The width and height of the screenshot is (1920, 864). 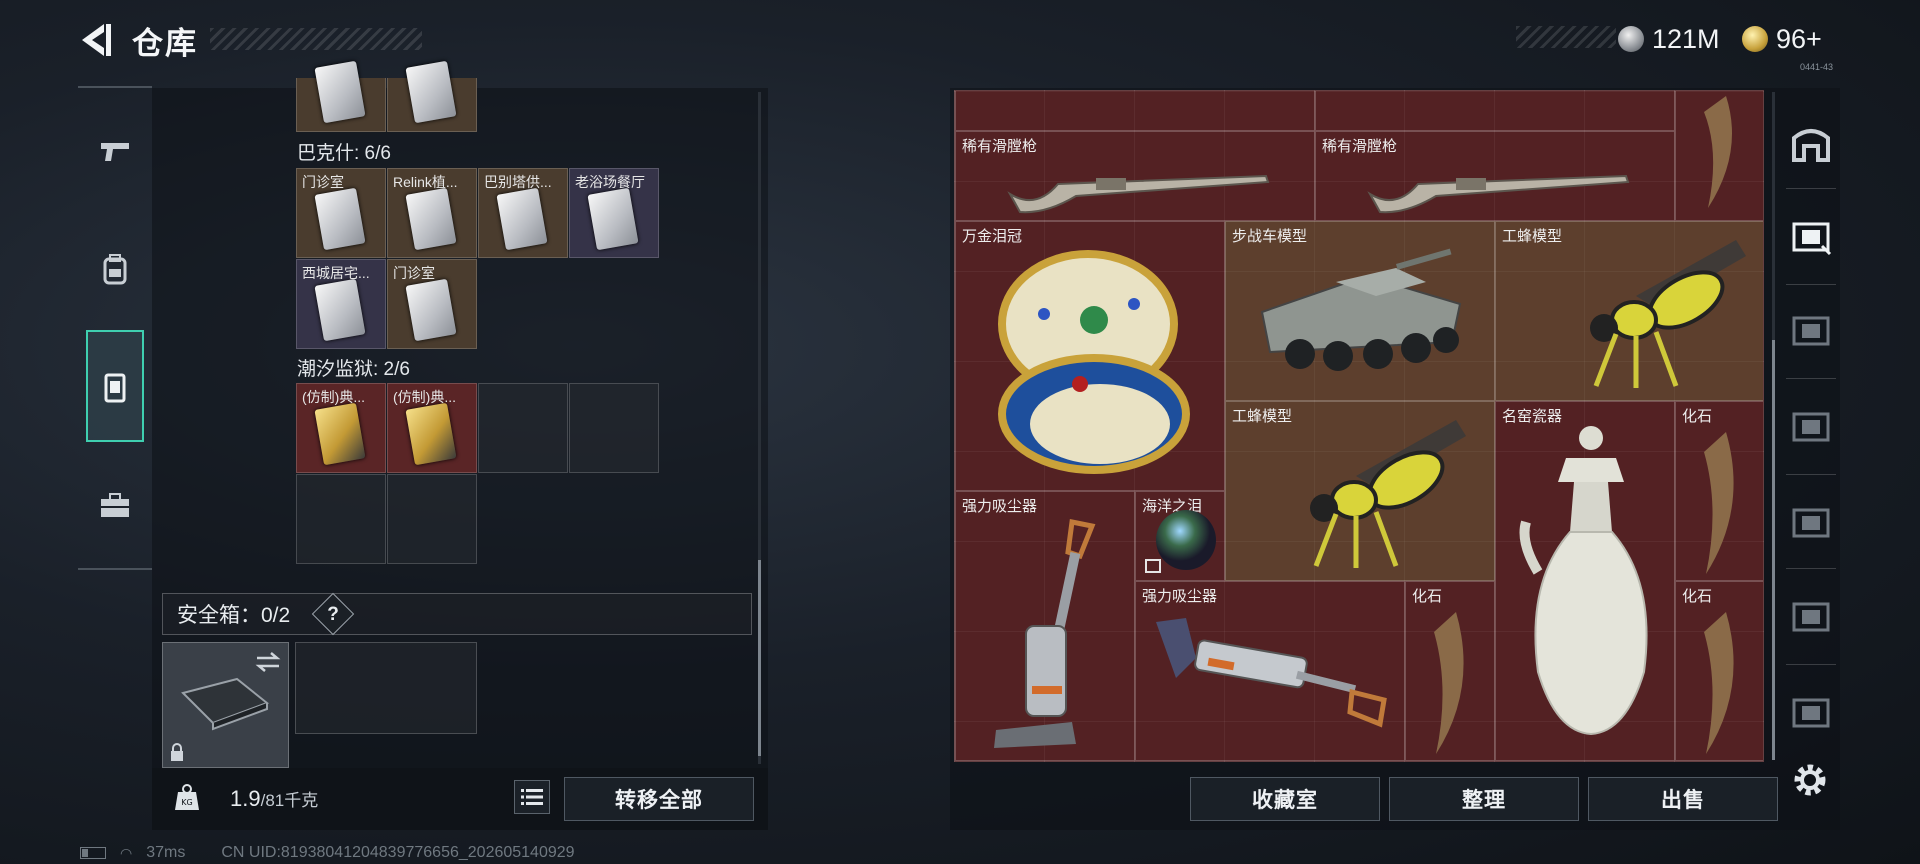 I want to click on silver-coin-icon, so click(x=1631, y=39).